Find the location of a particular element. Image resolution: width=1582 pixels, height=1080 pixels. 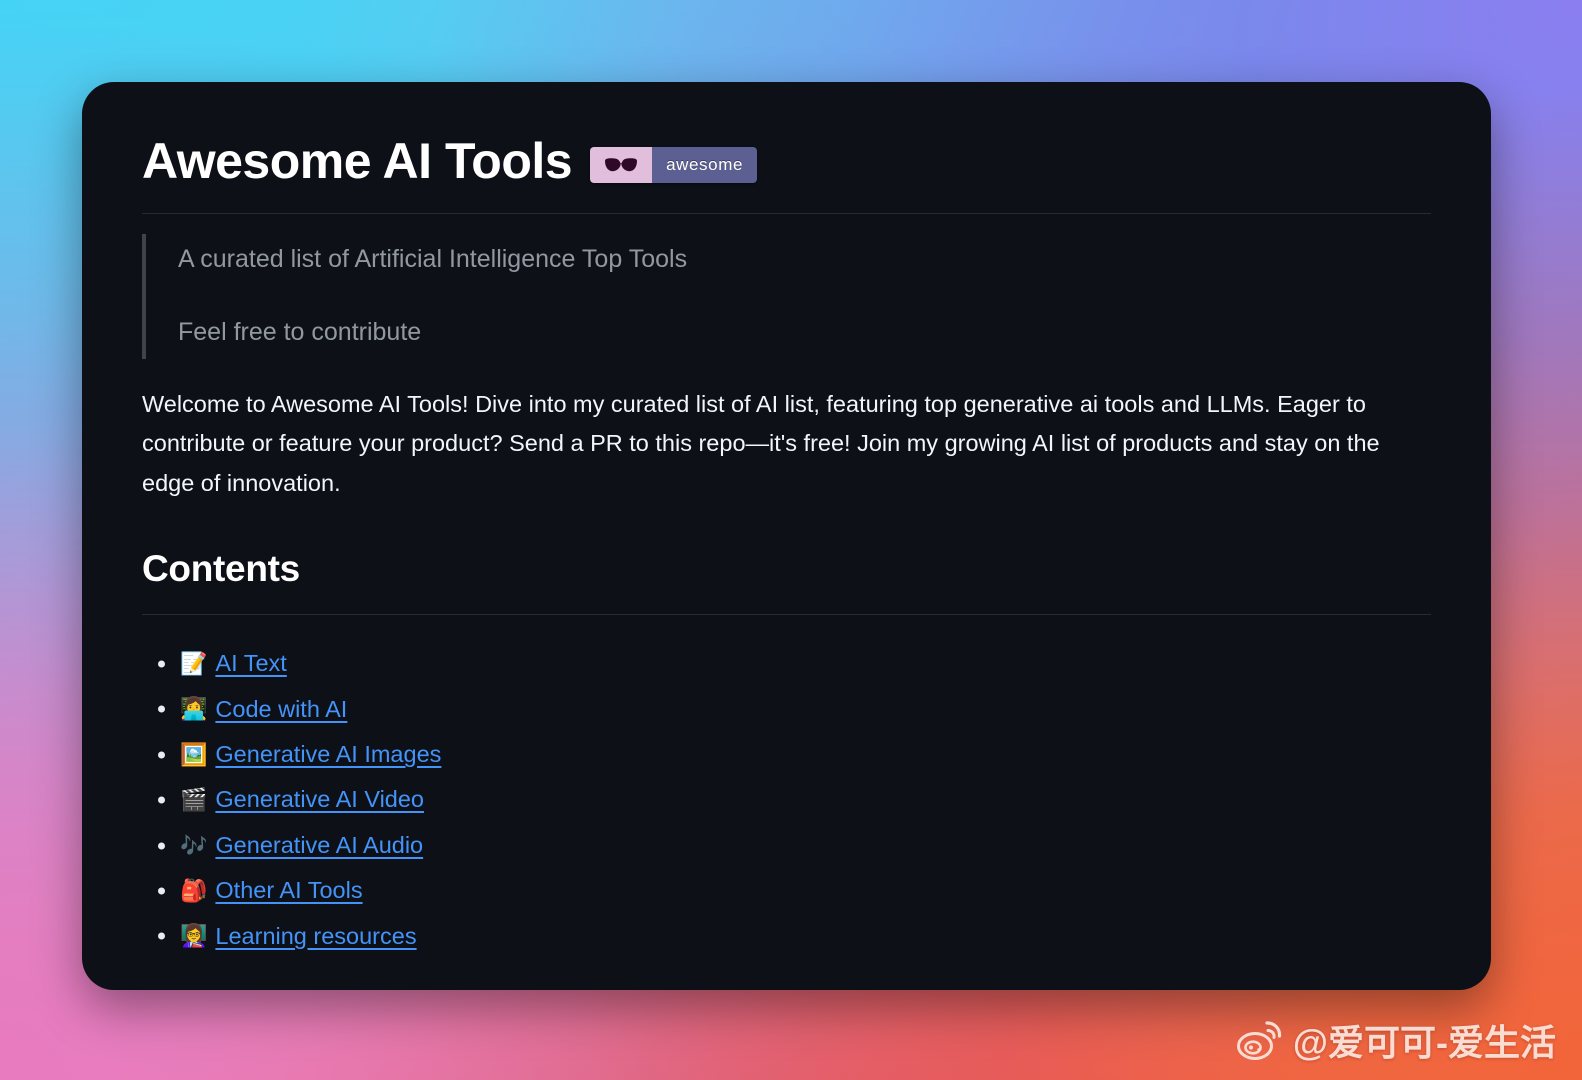

memo-emoji: 📝 is located at coordinates (194, 663).